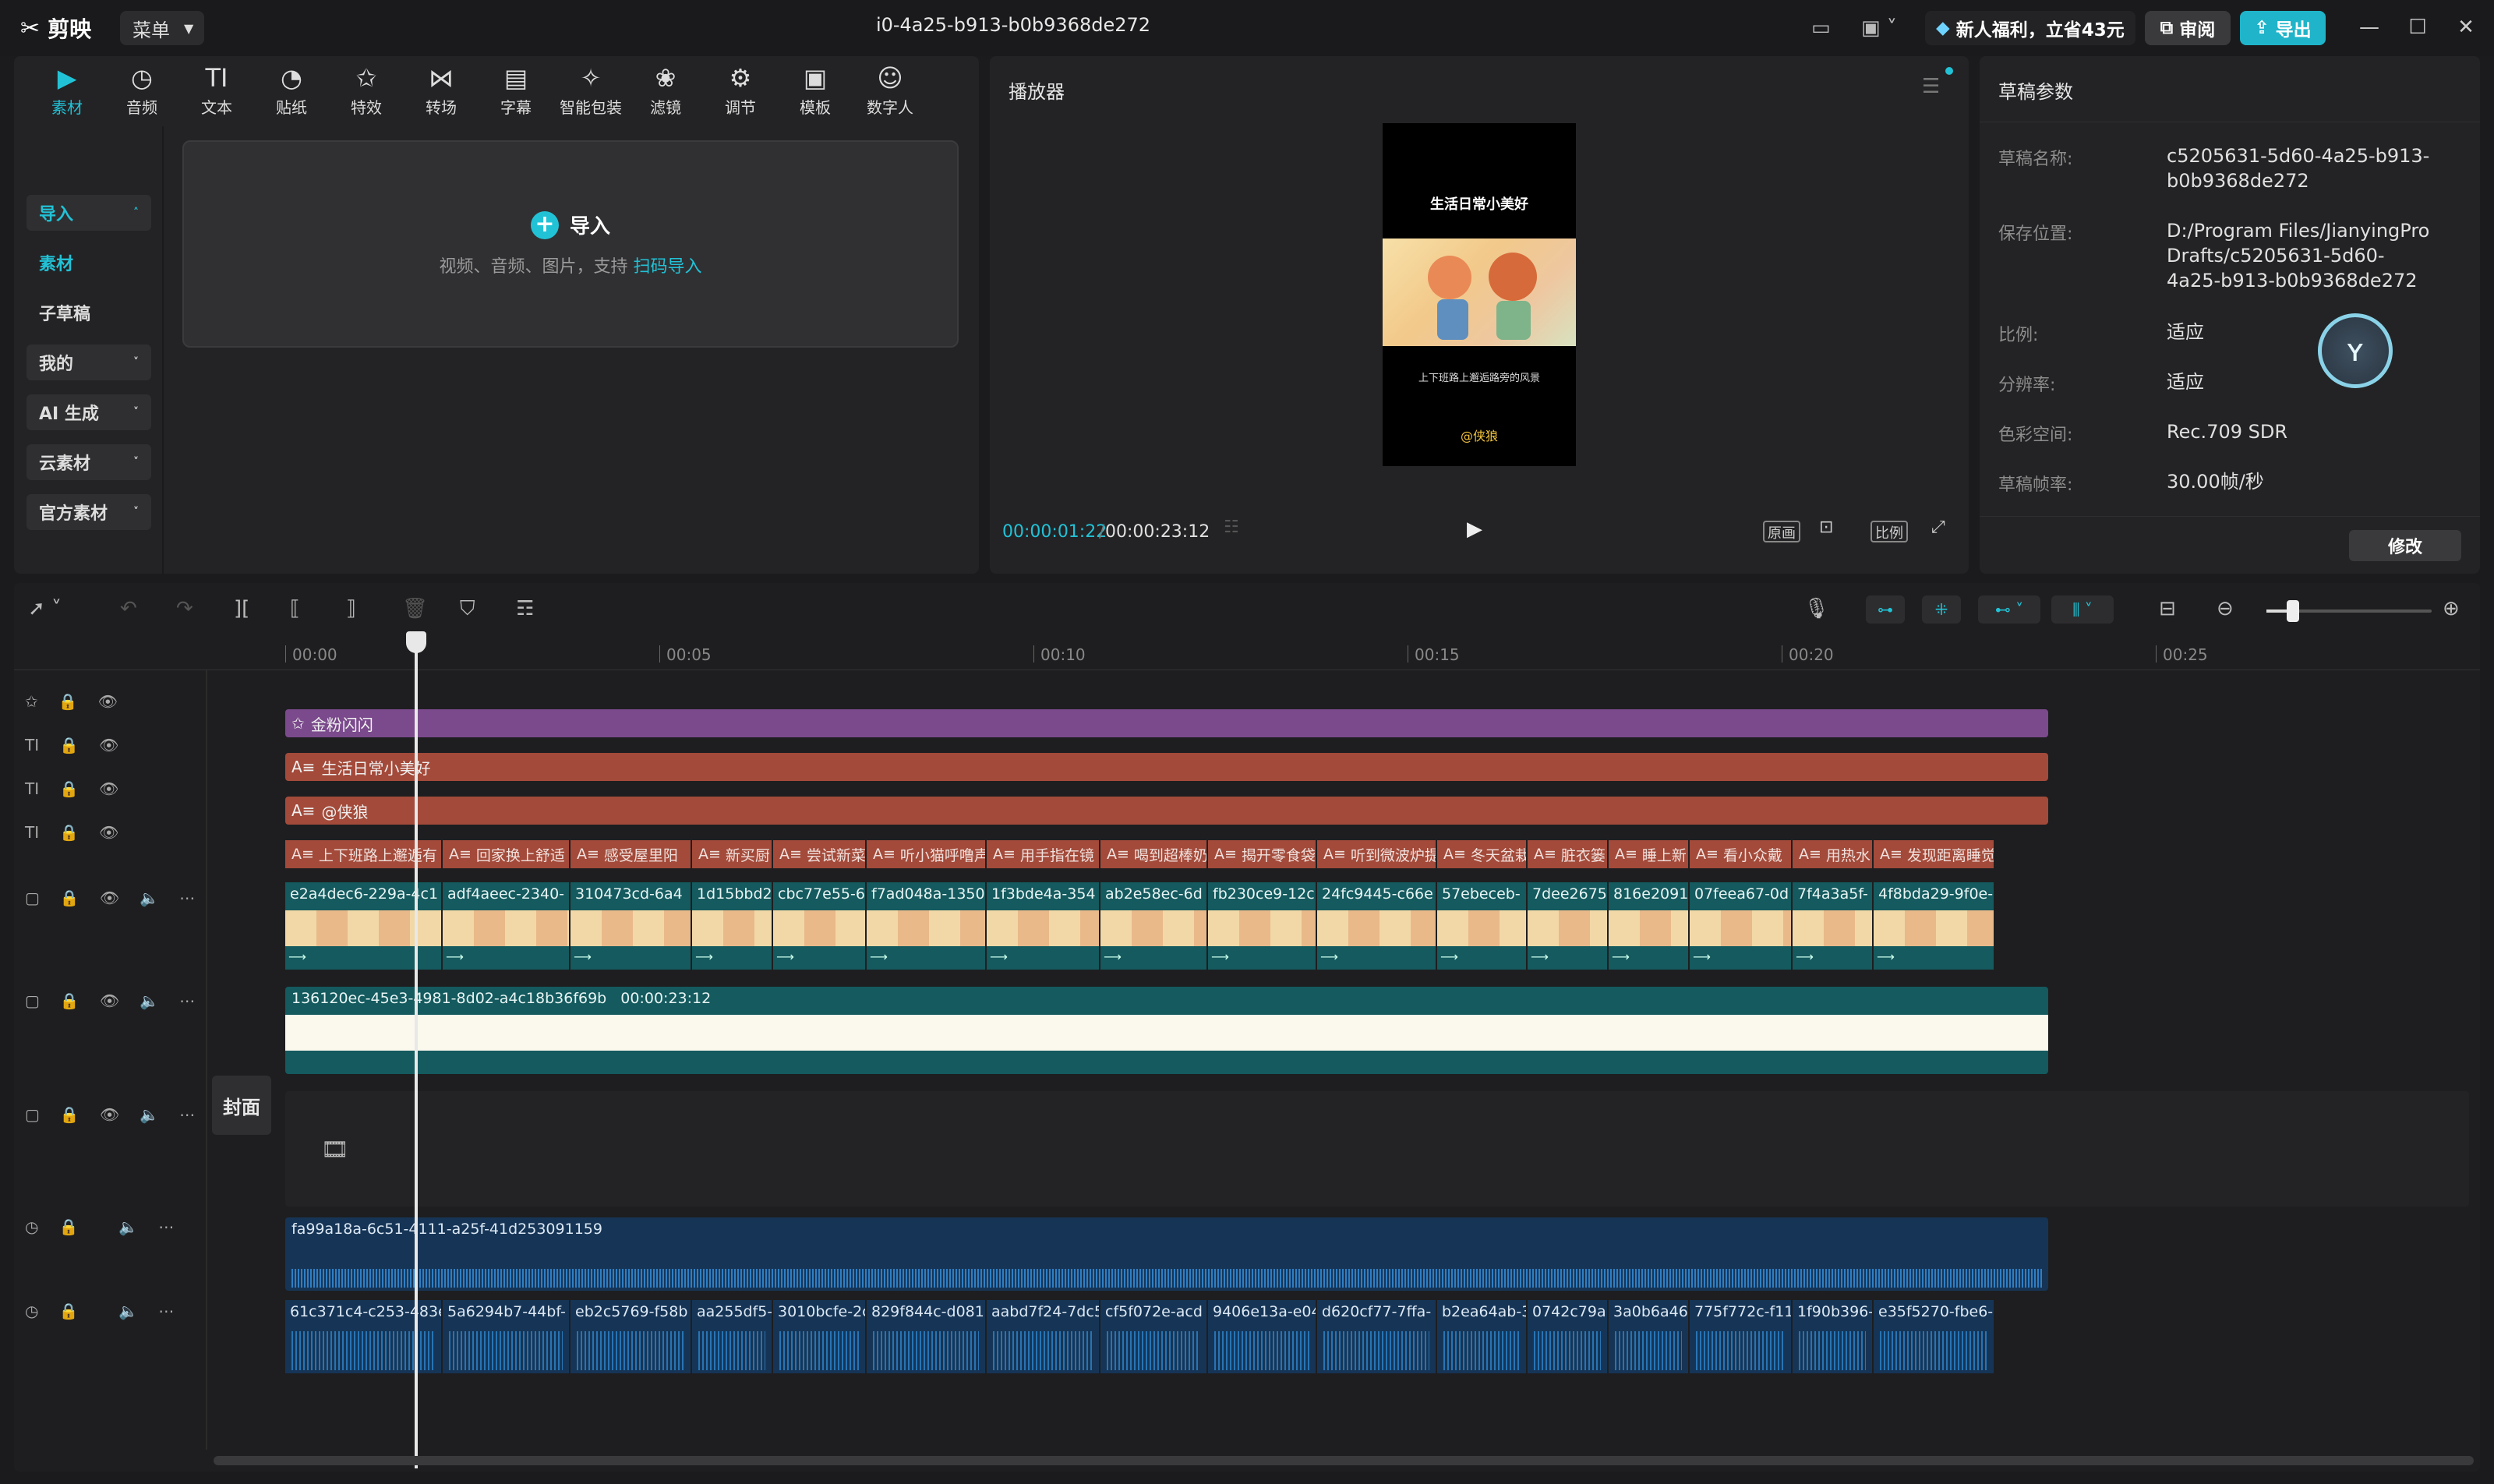  I want to click on microphone-icon: 🎙, so click(1816, 609).